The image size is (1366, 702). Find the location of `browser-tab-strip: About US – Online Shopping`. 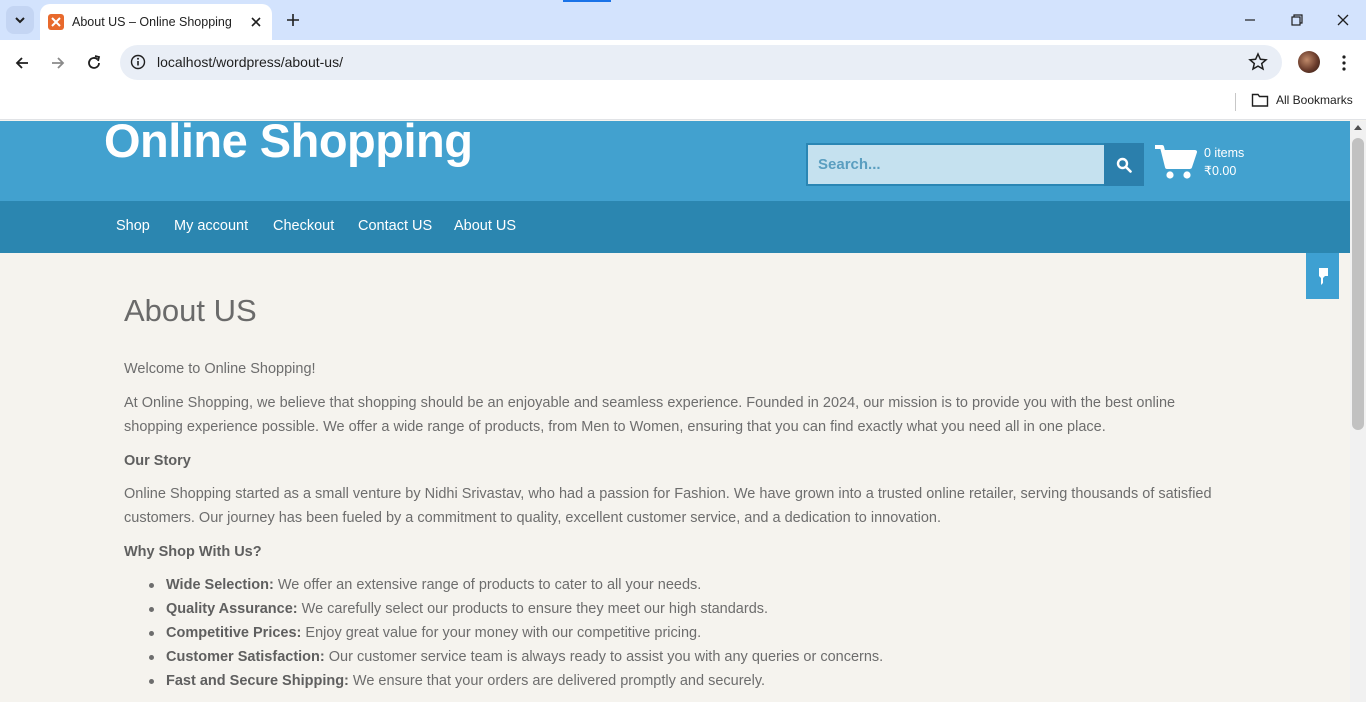

browser-tab-strip: About US – Online Shopping is located at coordinates (683, 20).